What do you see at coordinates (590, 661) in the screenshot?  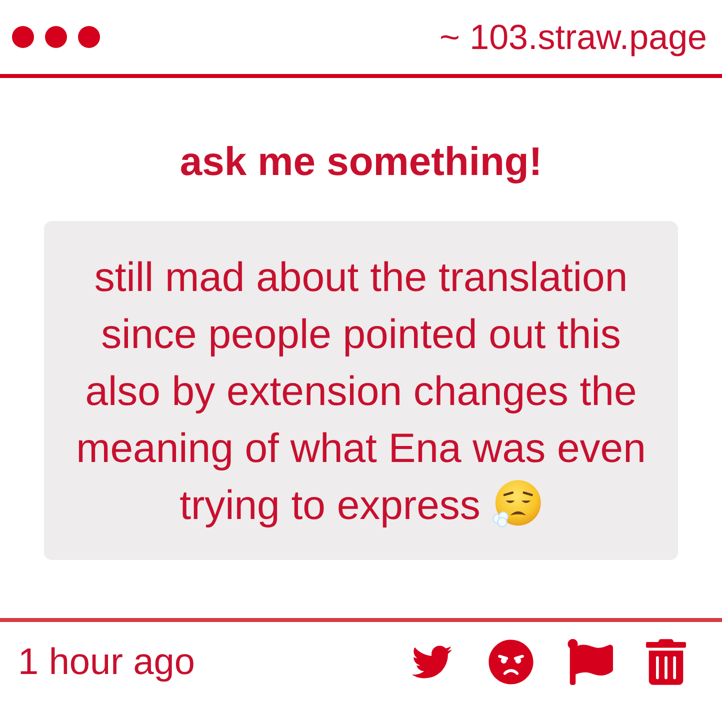 I see `flag-icon` at bounding box center [590, 661].